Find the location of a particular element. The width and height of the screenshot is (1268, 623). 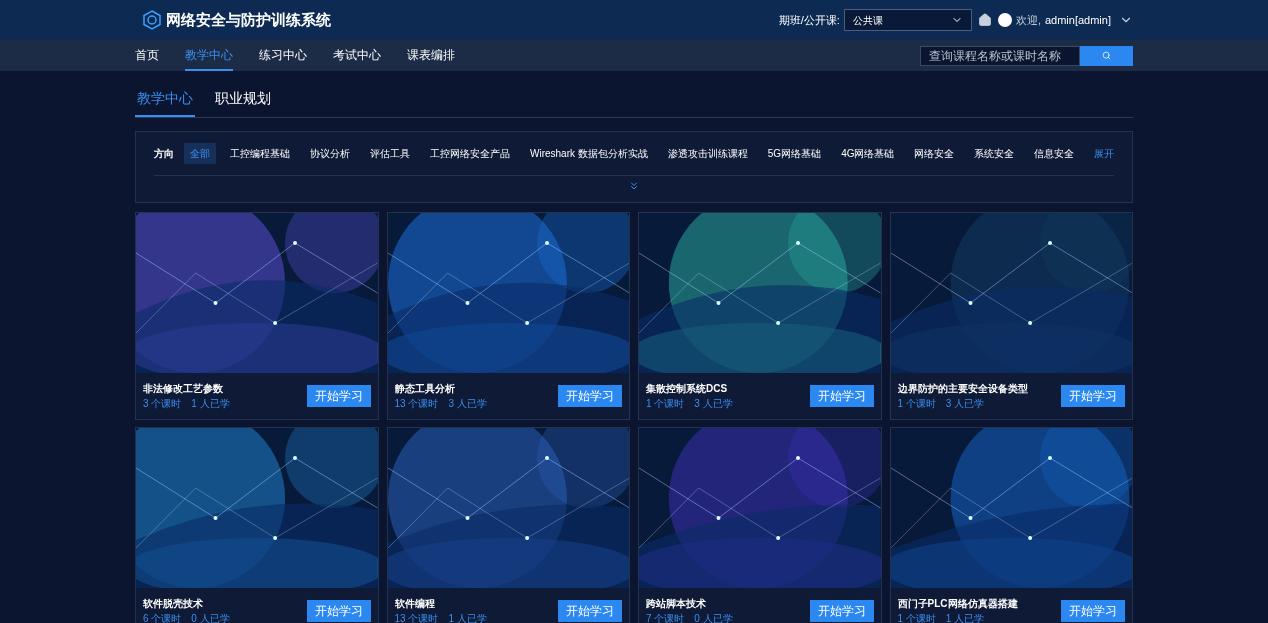

filter-option: 全部 is located at coordinates (200, 153).